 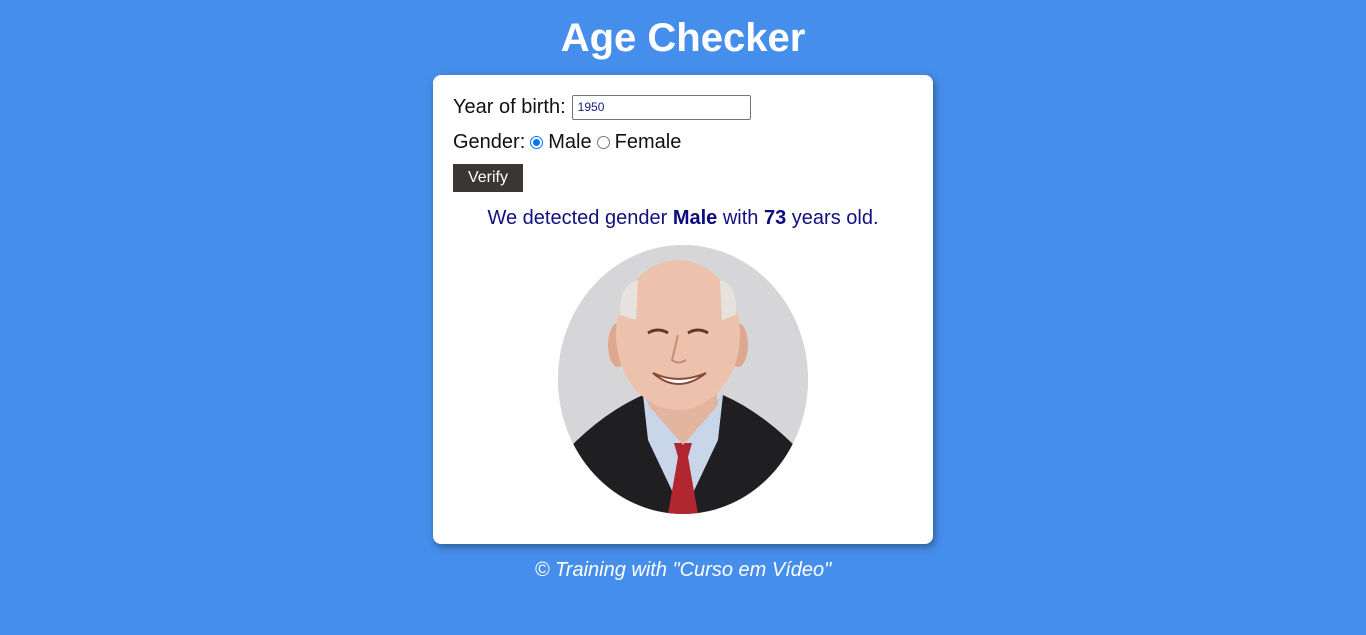 I want to click on result-gender: Male, so click(x=695, y=218).